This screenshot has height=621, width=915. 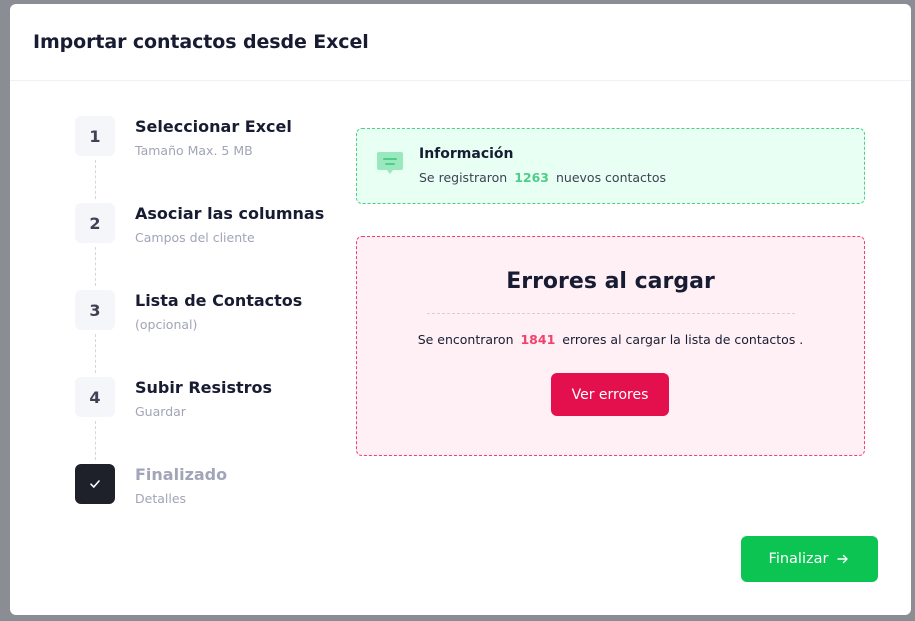 What do you see at coordinates (798, 559) in the screenshot?
I see `finish-label: Finalizar` at bounding box center [798, 559].